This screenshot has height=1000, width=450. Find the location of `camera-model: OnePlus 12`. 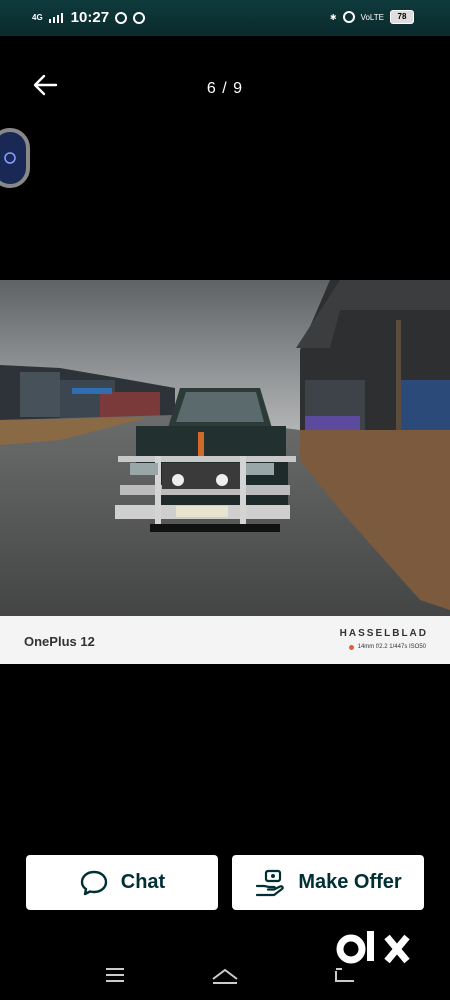

camera-model: OnePlus 12 is located at coordinates (59, 641).